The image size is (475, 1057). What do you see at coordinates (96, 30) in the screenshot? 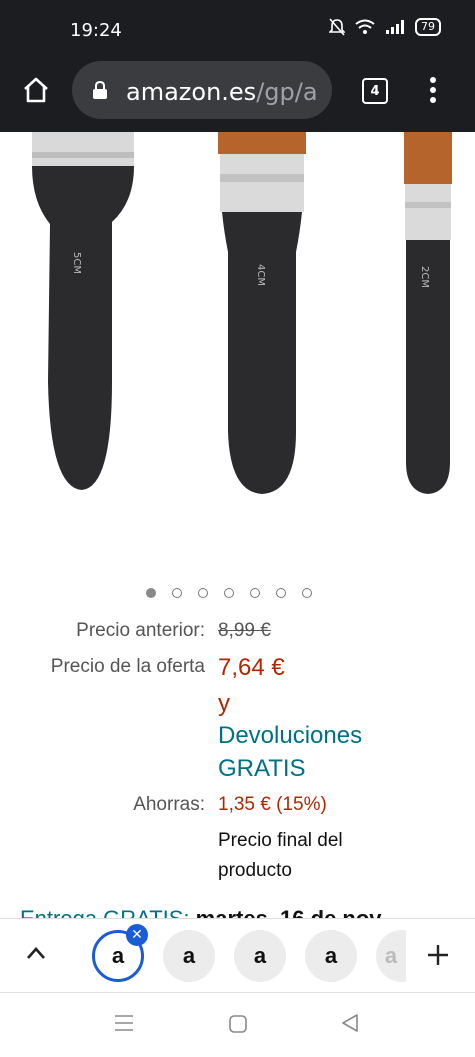
I see `status-time: 19:24` at bounding box center [96, 30].